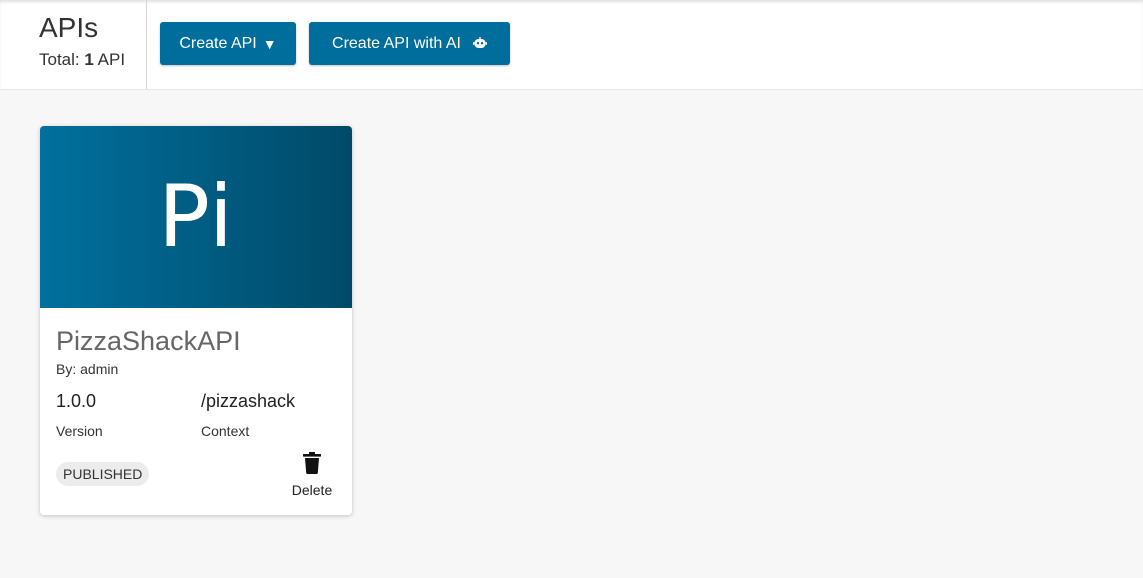 The width and height of the screenshot is (1143, 578). What do you see at coordinates (225, 431) in the screenshot?
I see `api-context-label: Context` at bounding box center [225, 431].